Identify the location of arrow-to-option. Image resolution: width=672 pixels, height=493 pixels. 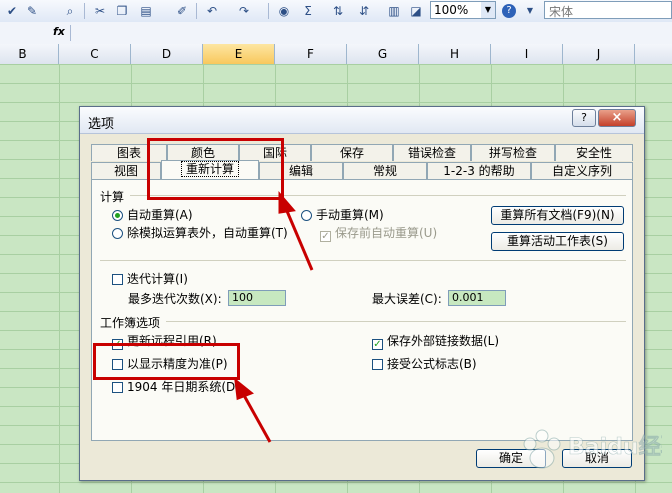
(253, 410).